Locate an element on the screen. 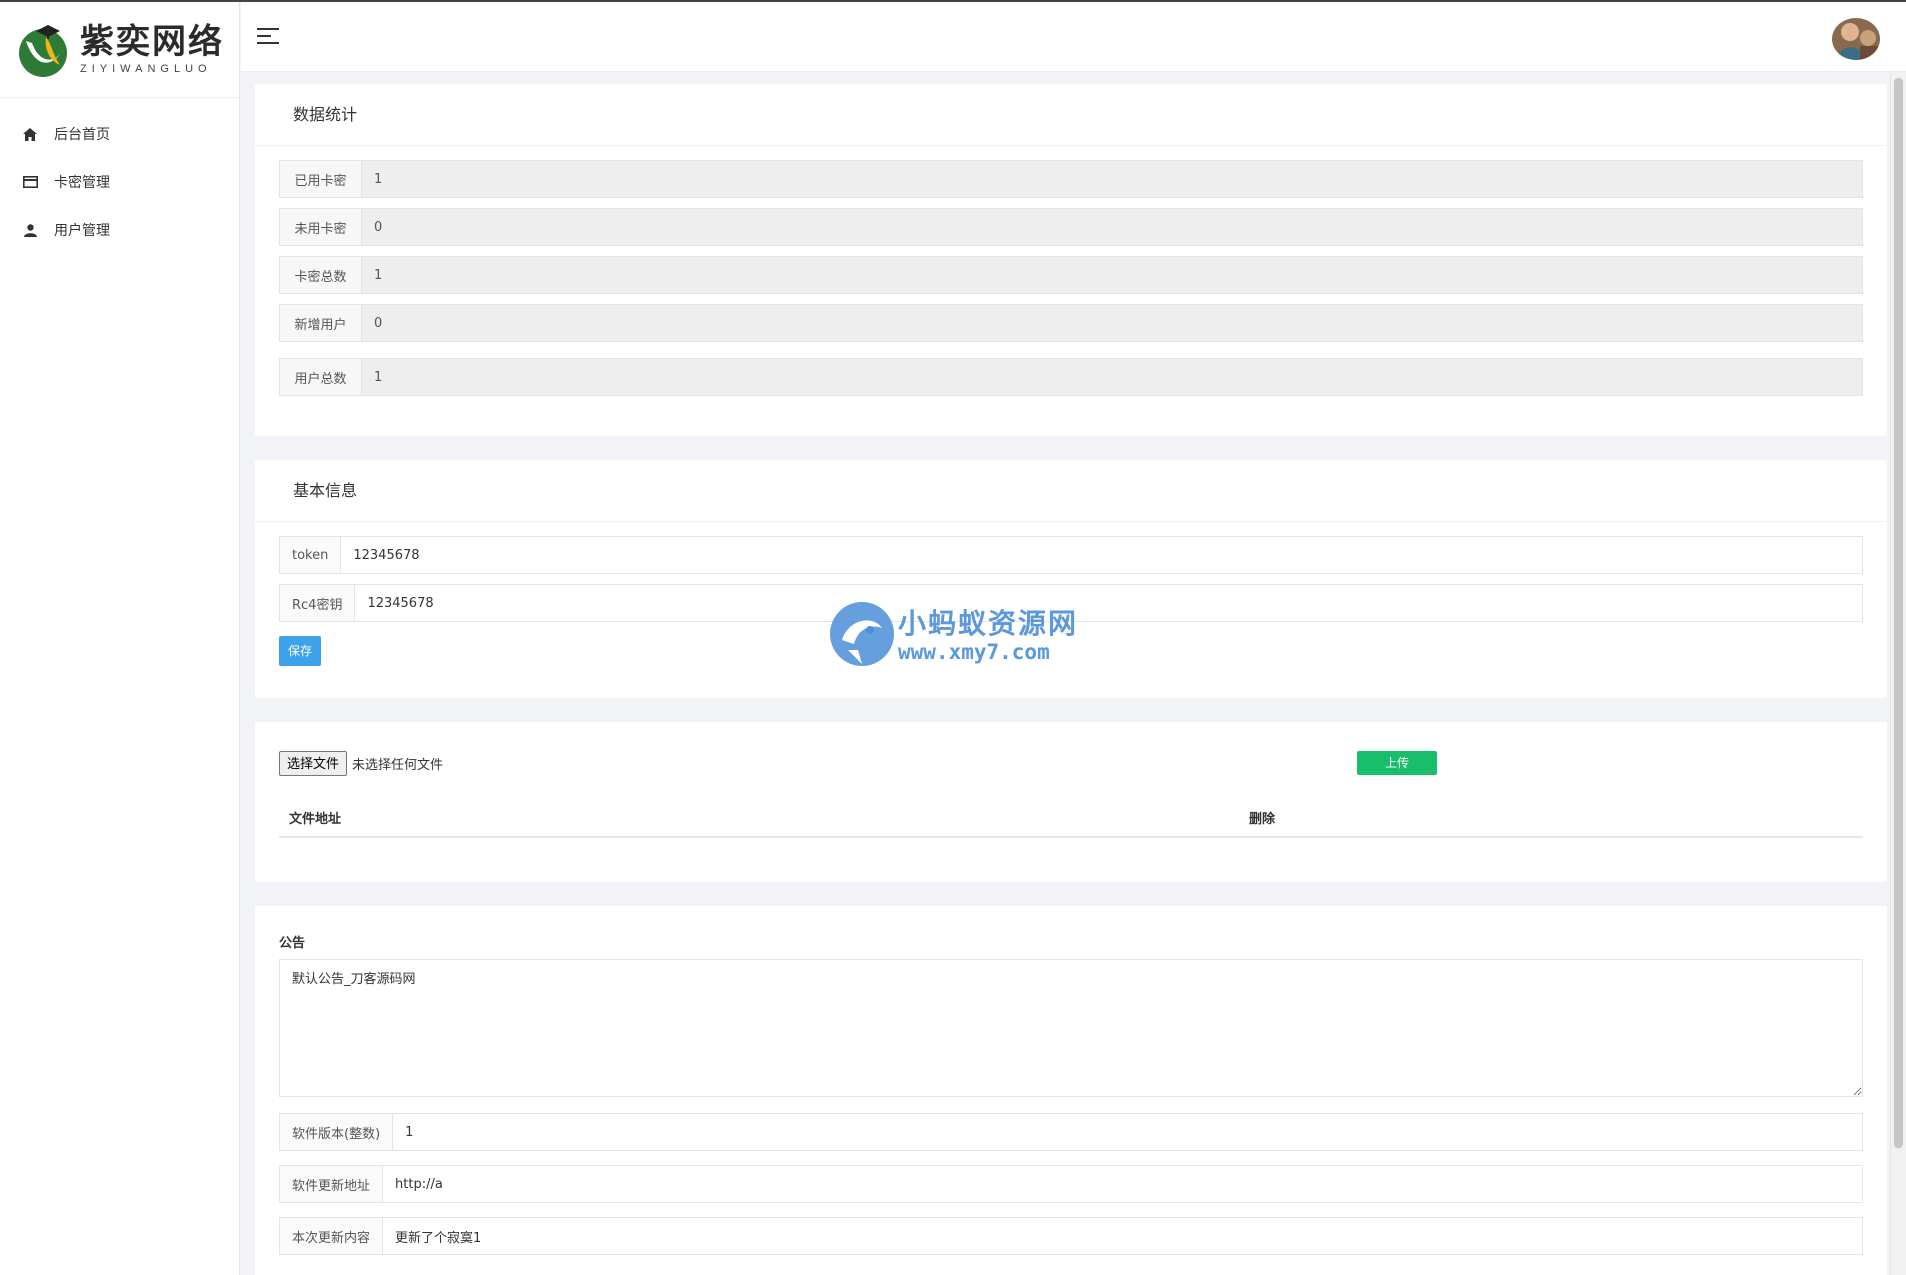  sidebar-item-label: 卡密管理 is located at coordinates (82, 183).